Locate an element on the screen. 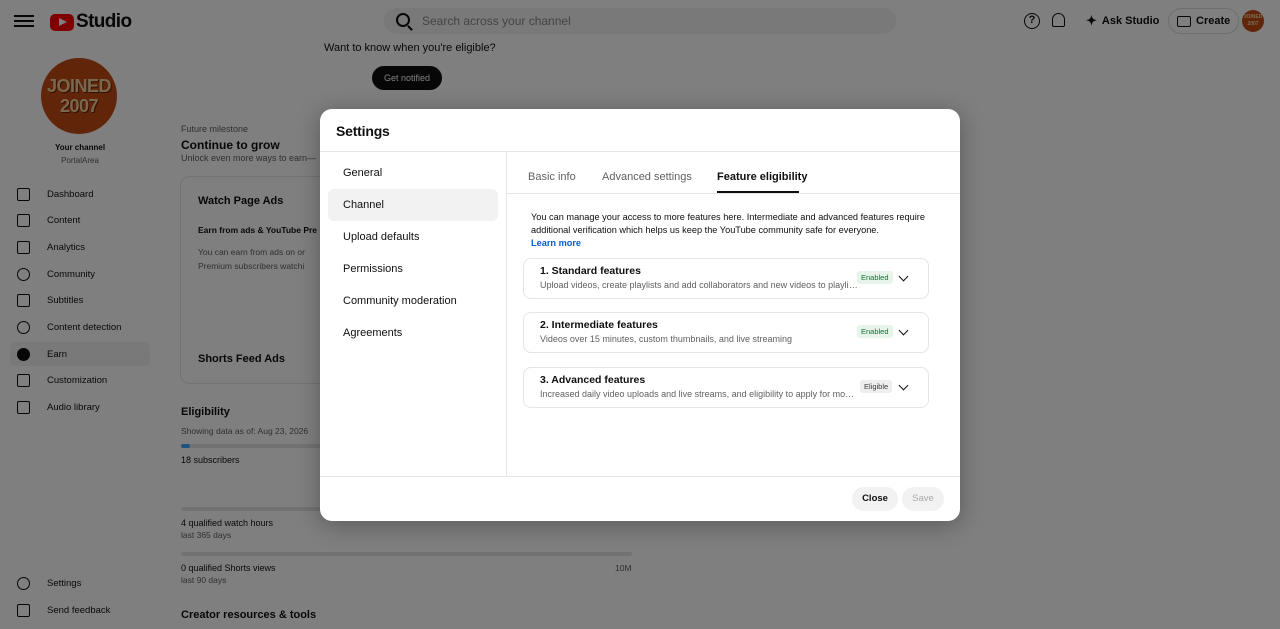 The width and height of the screenshot is (1280, 629). feature-title: 3. Advanced features is located at coordinates (593, 380).